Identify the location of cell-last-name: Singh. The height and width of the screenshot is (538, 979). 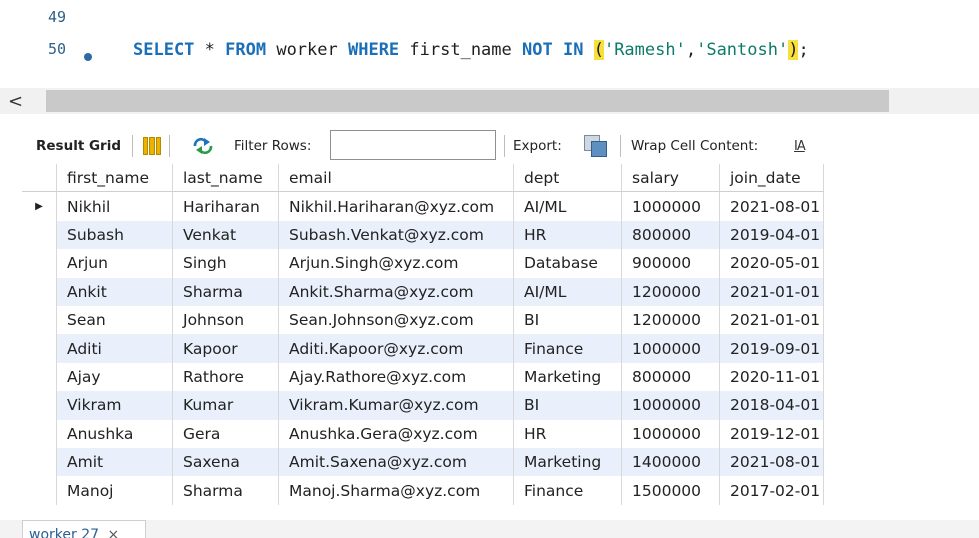
(226, 263).